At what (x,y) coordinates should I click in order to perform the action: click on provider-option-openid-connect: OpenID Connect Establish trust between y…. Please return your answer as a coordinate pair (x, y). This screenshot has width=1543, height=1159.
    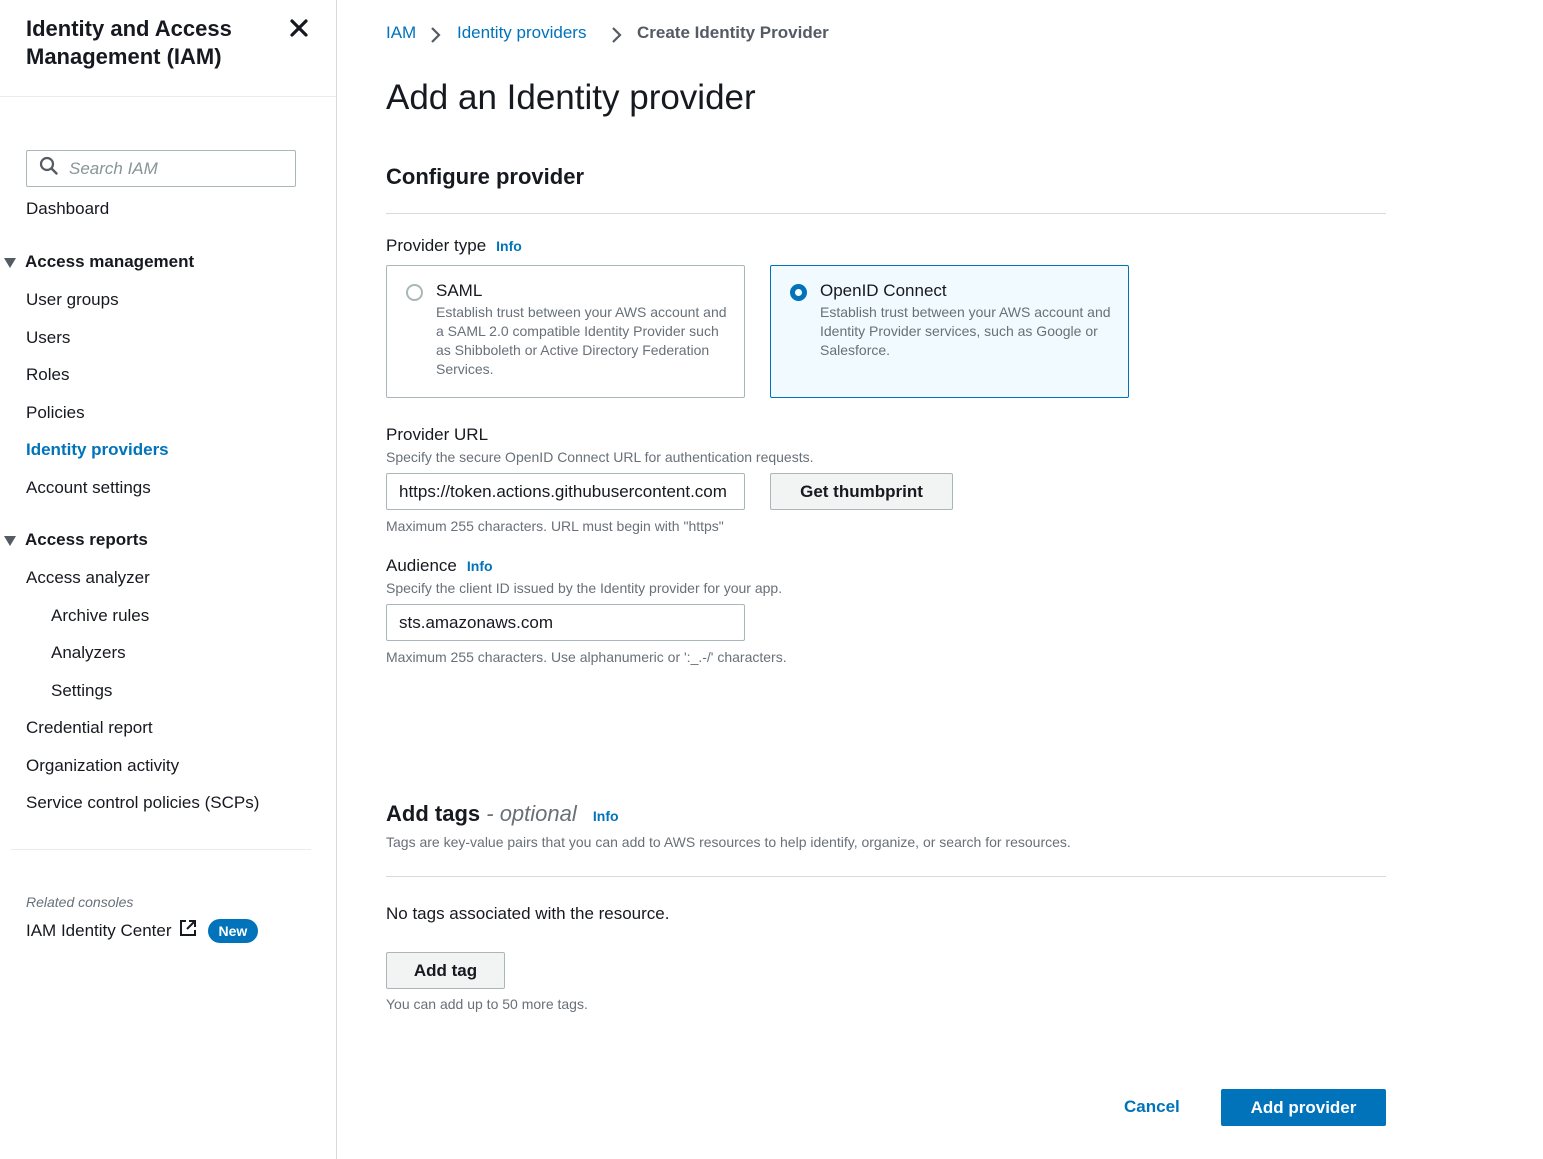
    Looking at the image, I should click on (949, 331).